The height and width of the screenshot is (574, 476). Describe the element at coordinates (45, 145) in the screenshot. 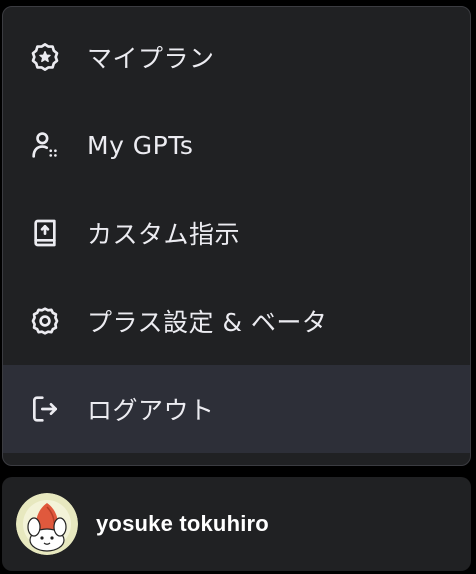

I see `gpts-user-icon` at that location.